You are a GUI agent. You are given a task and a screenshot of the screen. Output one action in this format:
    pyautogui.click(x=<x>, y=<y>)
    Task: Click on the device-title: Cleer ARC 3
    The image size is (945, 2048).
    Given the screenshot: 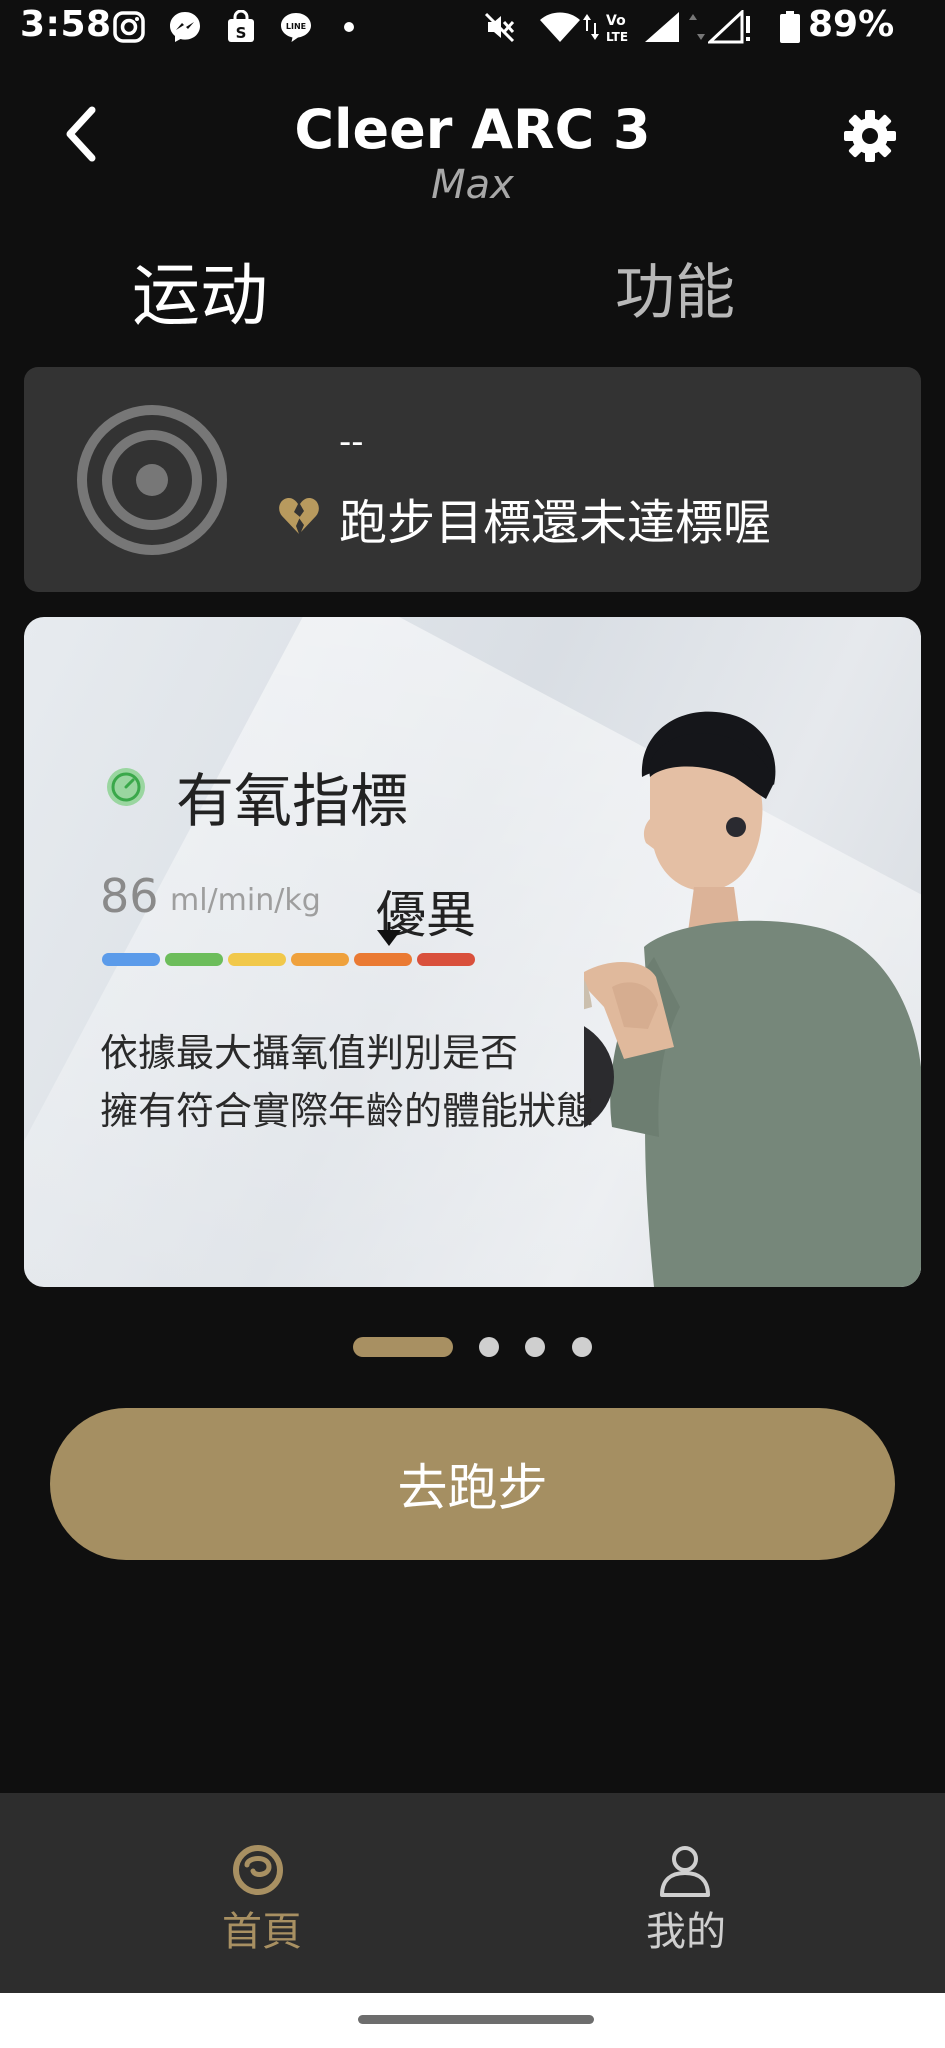 What is the action you would take?
    pyautogui.click(x=472, y=129)
    